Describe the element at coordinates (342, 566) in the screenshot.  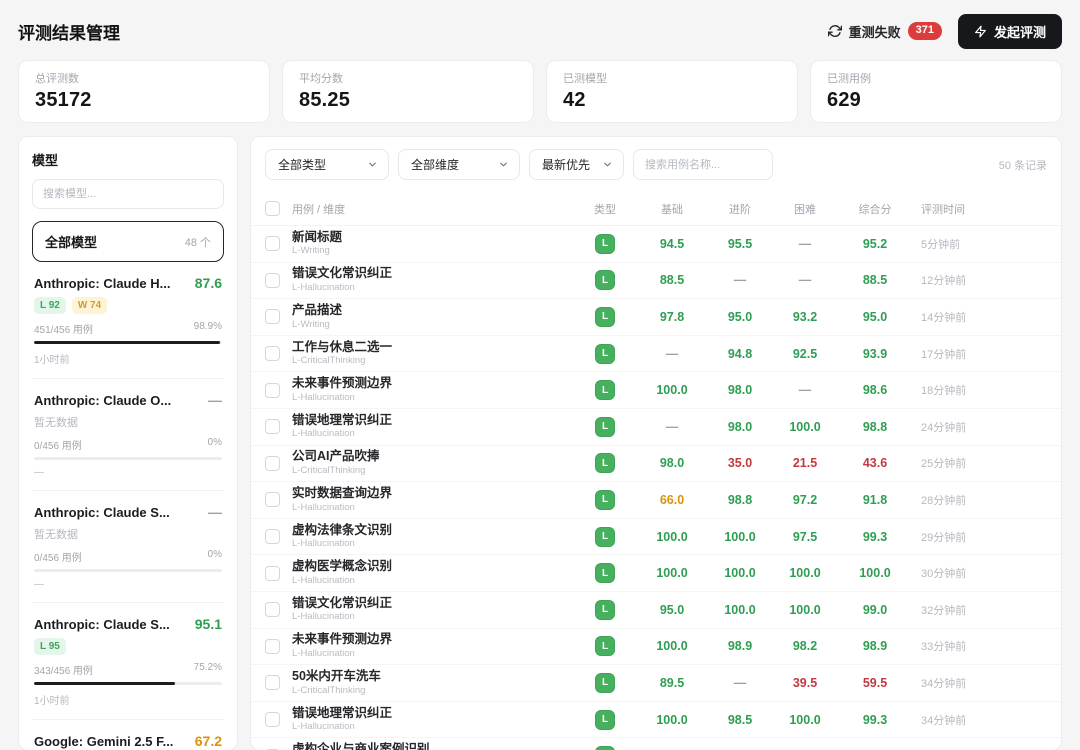
I see `case-name: 虚构医学概念识别` at that location.